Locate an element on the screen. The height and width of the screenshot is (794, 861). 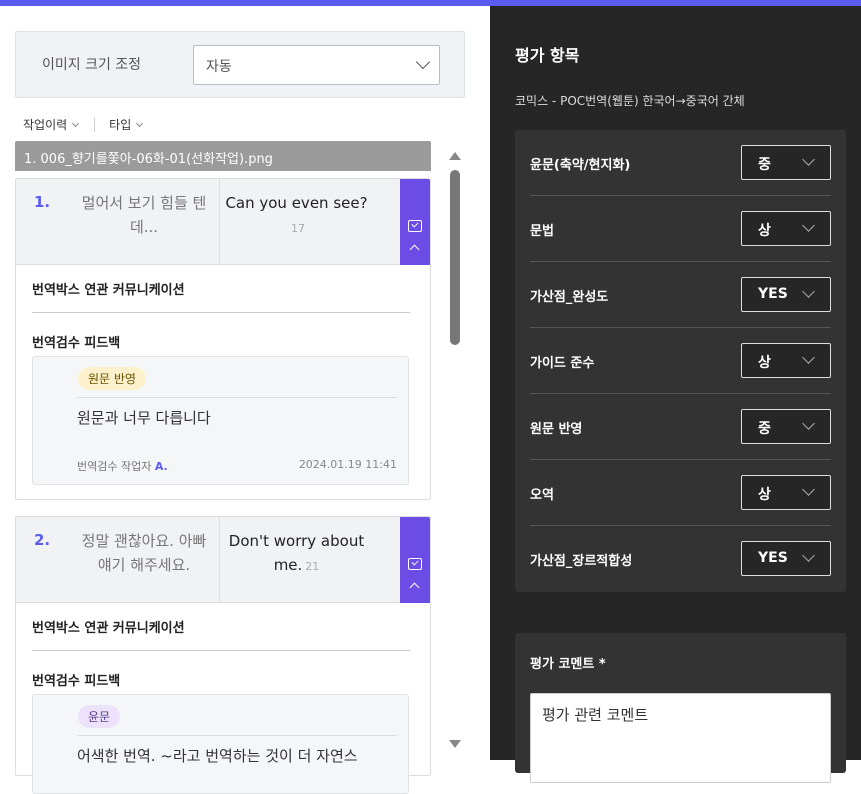
criterion-label: 오역 is located at coordinates (542, 495).